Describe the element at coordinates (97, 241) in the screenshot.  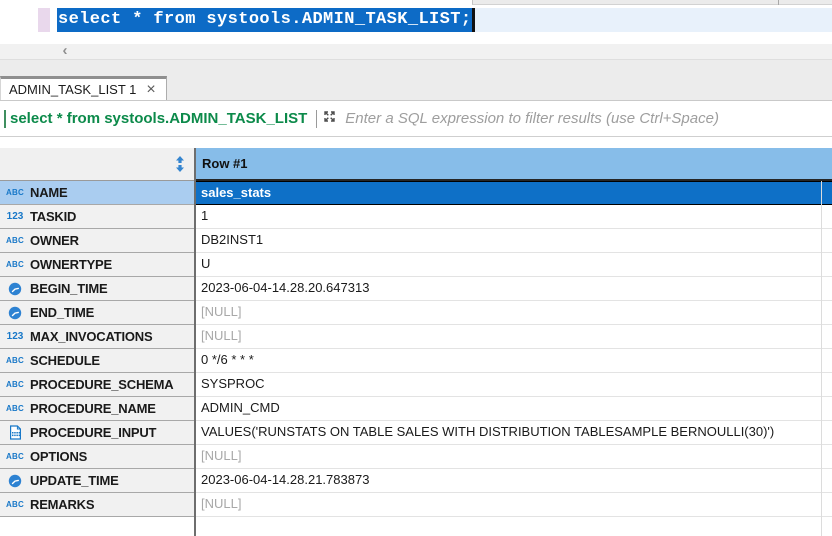
I see `row-header-owner: ABC OWNER` at that location.